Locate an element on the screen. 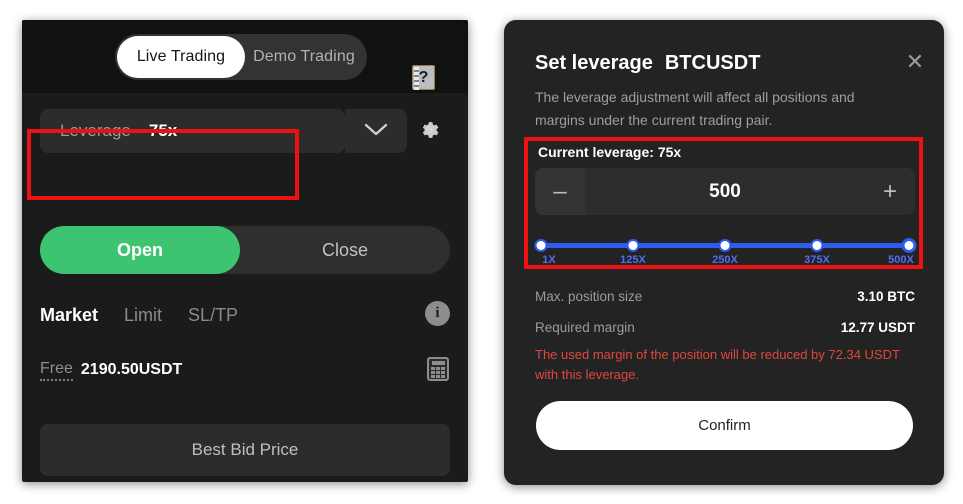  increment-button: + is located at coordinates (890, 191).